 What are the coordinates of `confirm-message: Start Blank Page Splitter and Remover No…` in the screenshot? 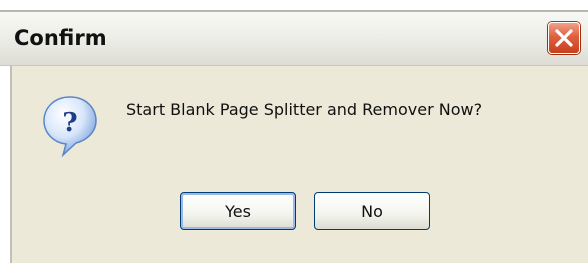 It's located at (304, 109).